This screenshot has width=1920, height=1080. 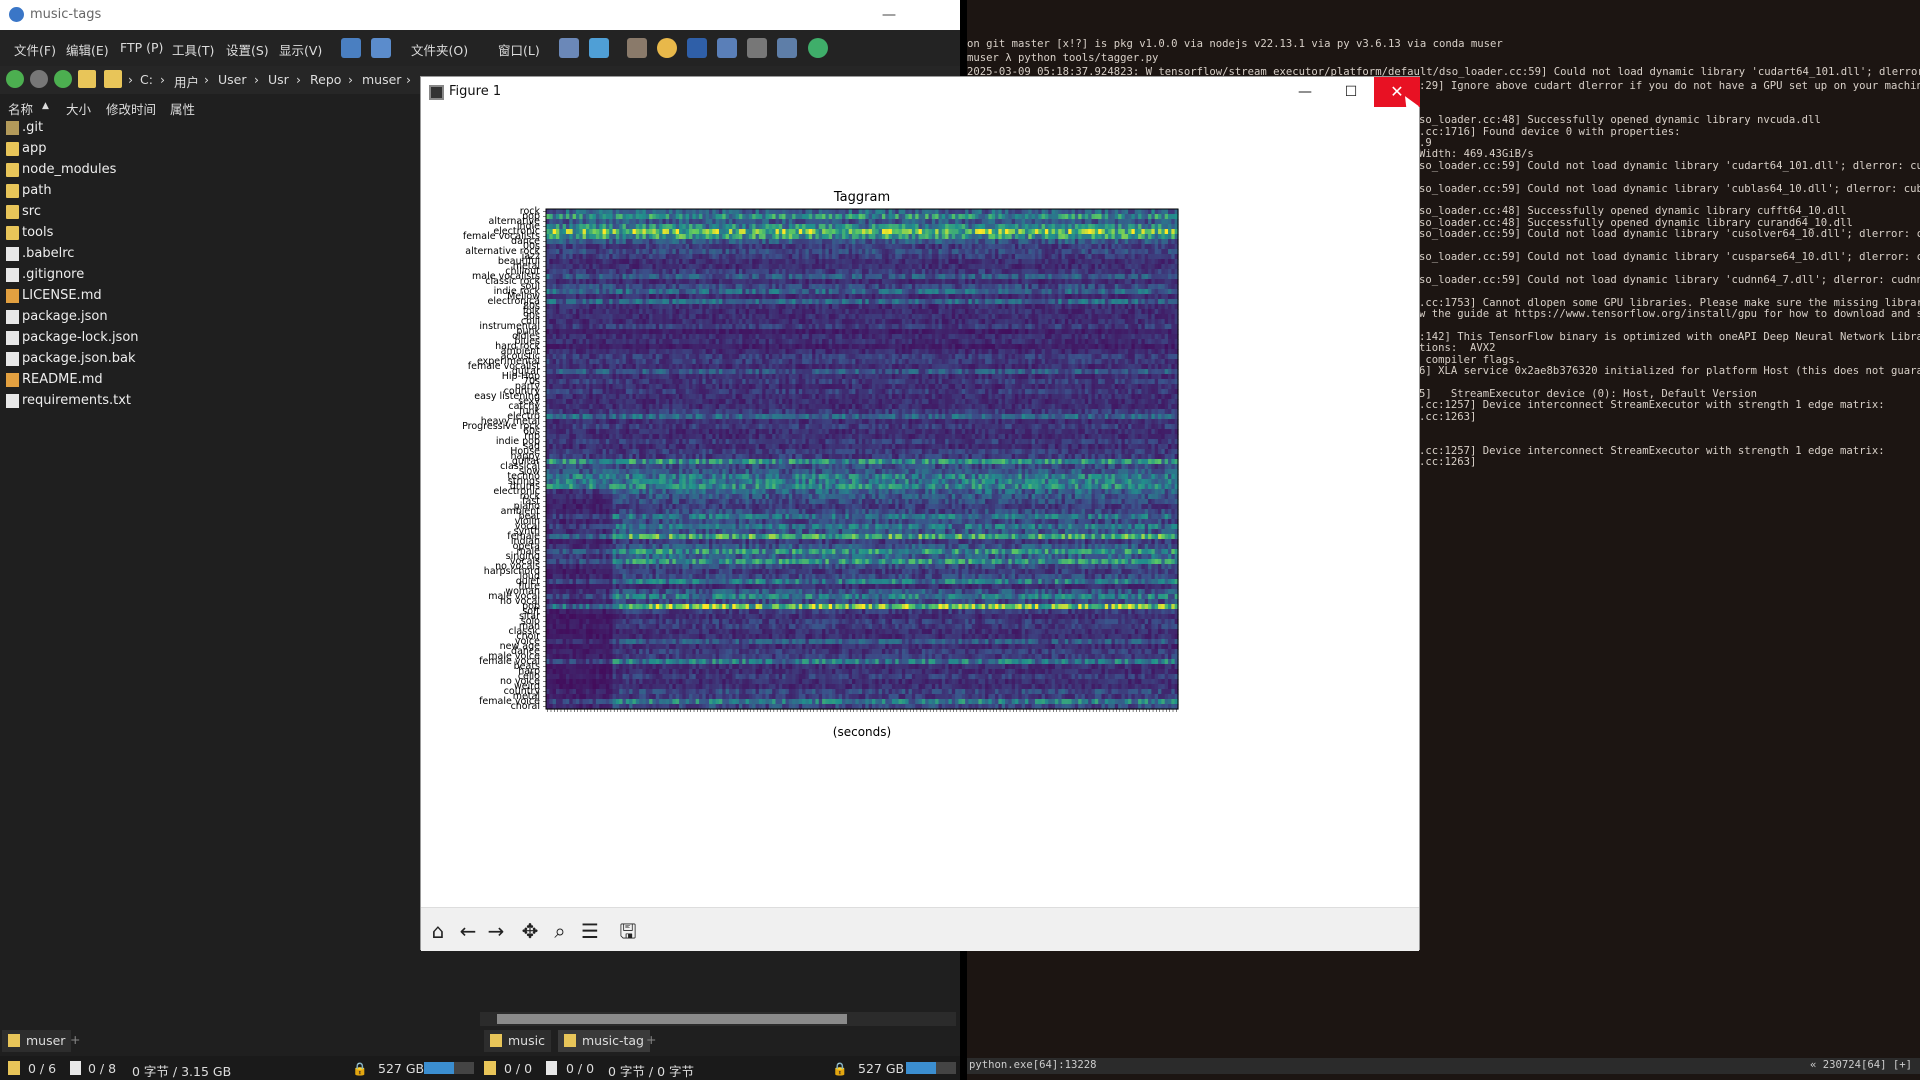 What do you see at coordinates (325, 79) in the screenshot?
I see `breadcrumb-repo: Repo` at bounding box center [325, 79].